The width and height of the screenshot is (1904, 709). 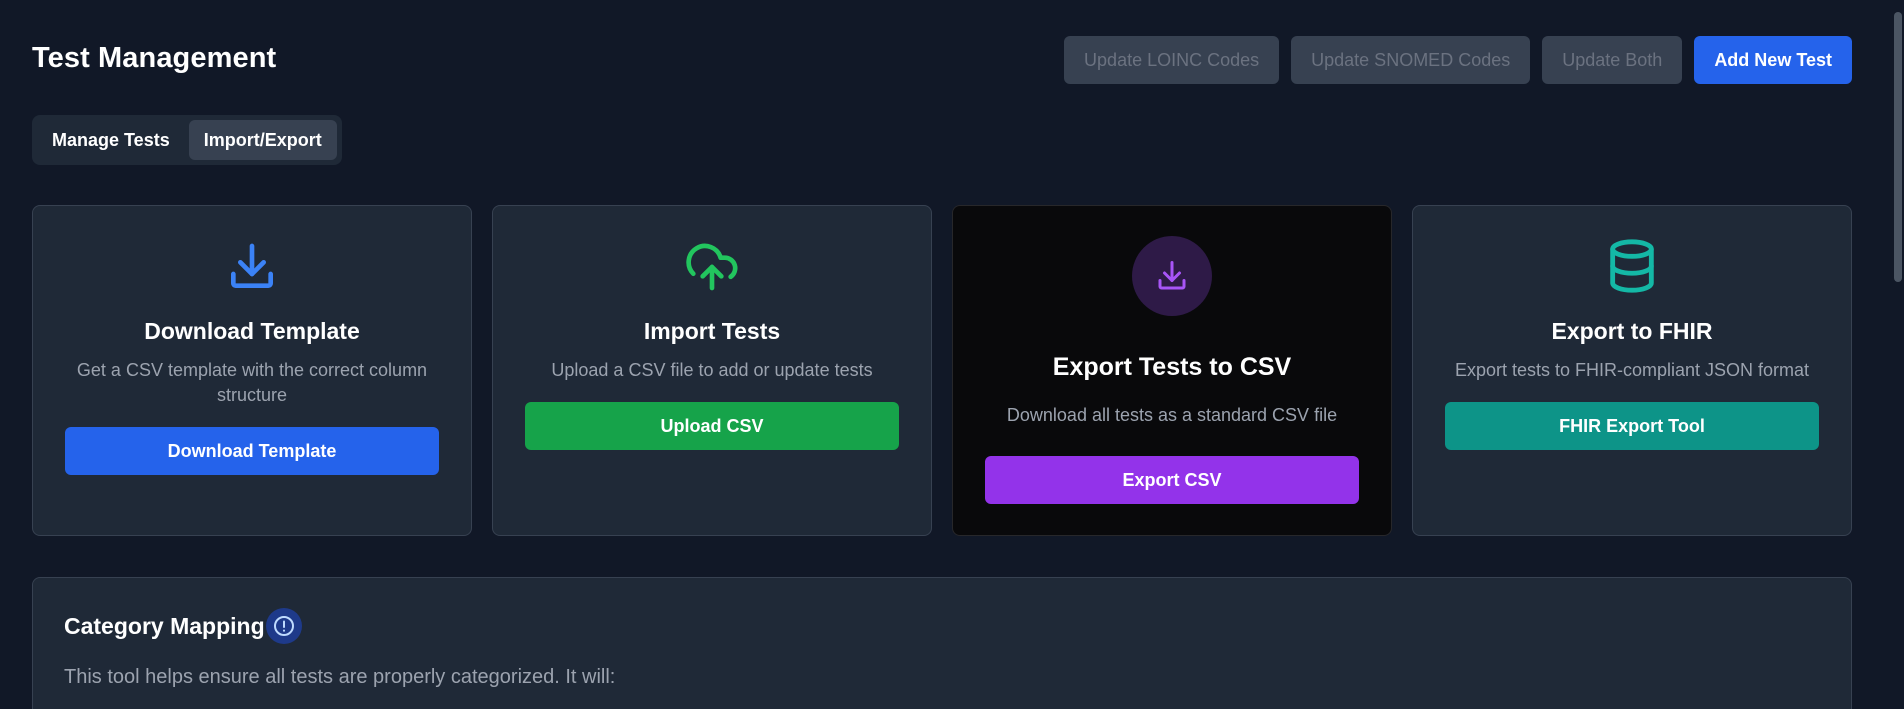 I want to click on info-icon, so click(x=284, y=626).